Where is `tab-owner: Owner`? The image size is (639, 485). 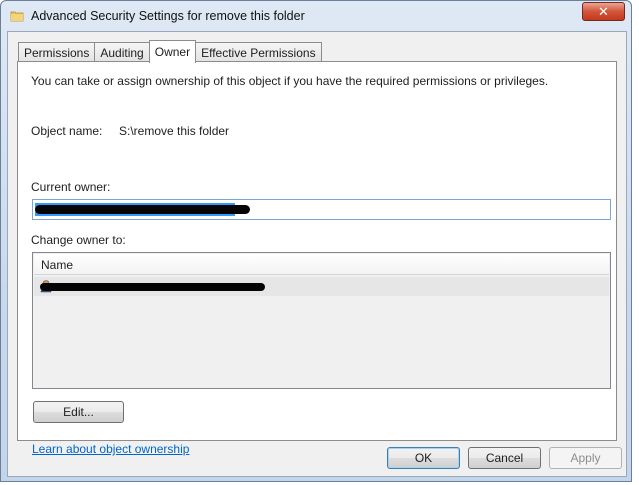 tab-owner: Owner is located at coordinates (172, 51).